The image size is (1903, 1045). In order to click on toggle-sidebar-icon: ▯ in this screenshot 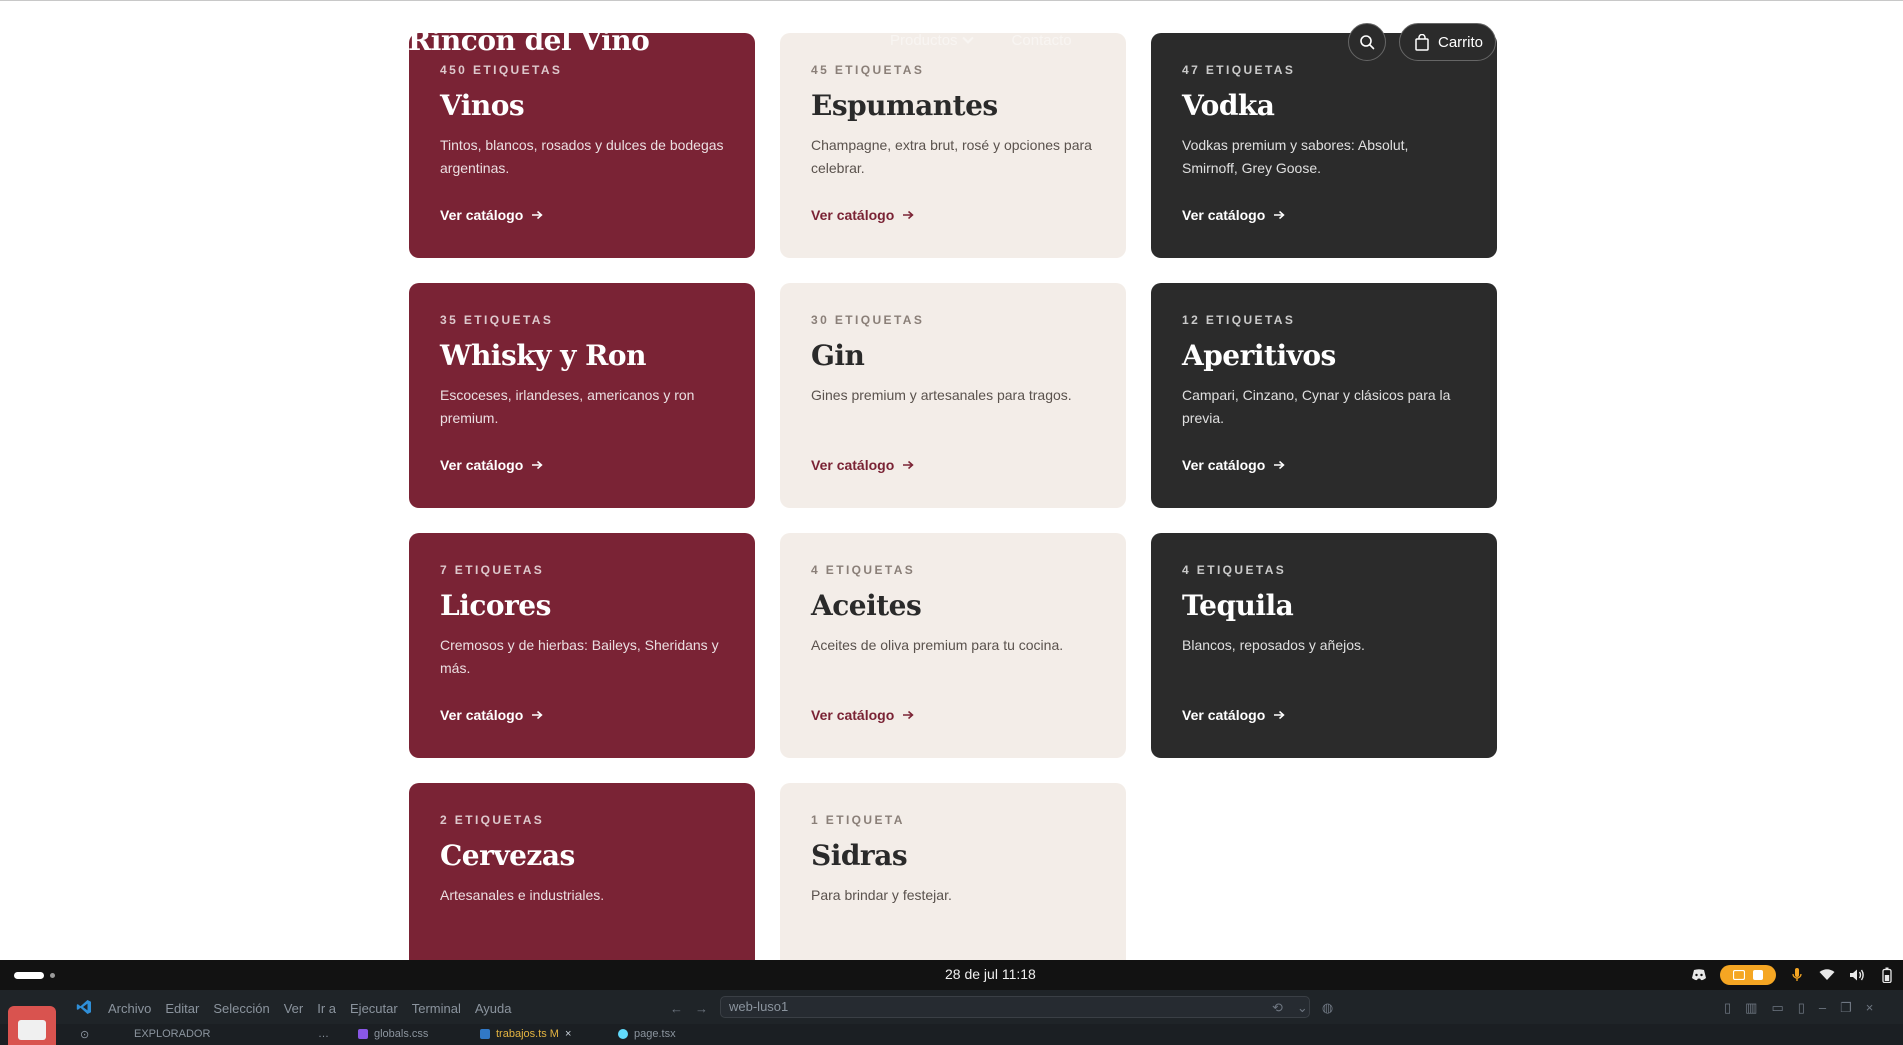, I will do `click(1727, 1008)`.